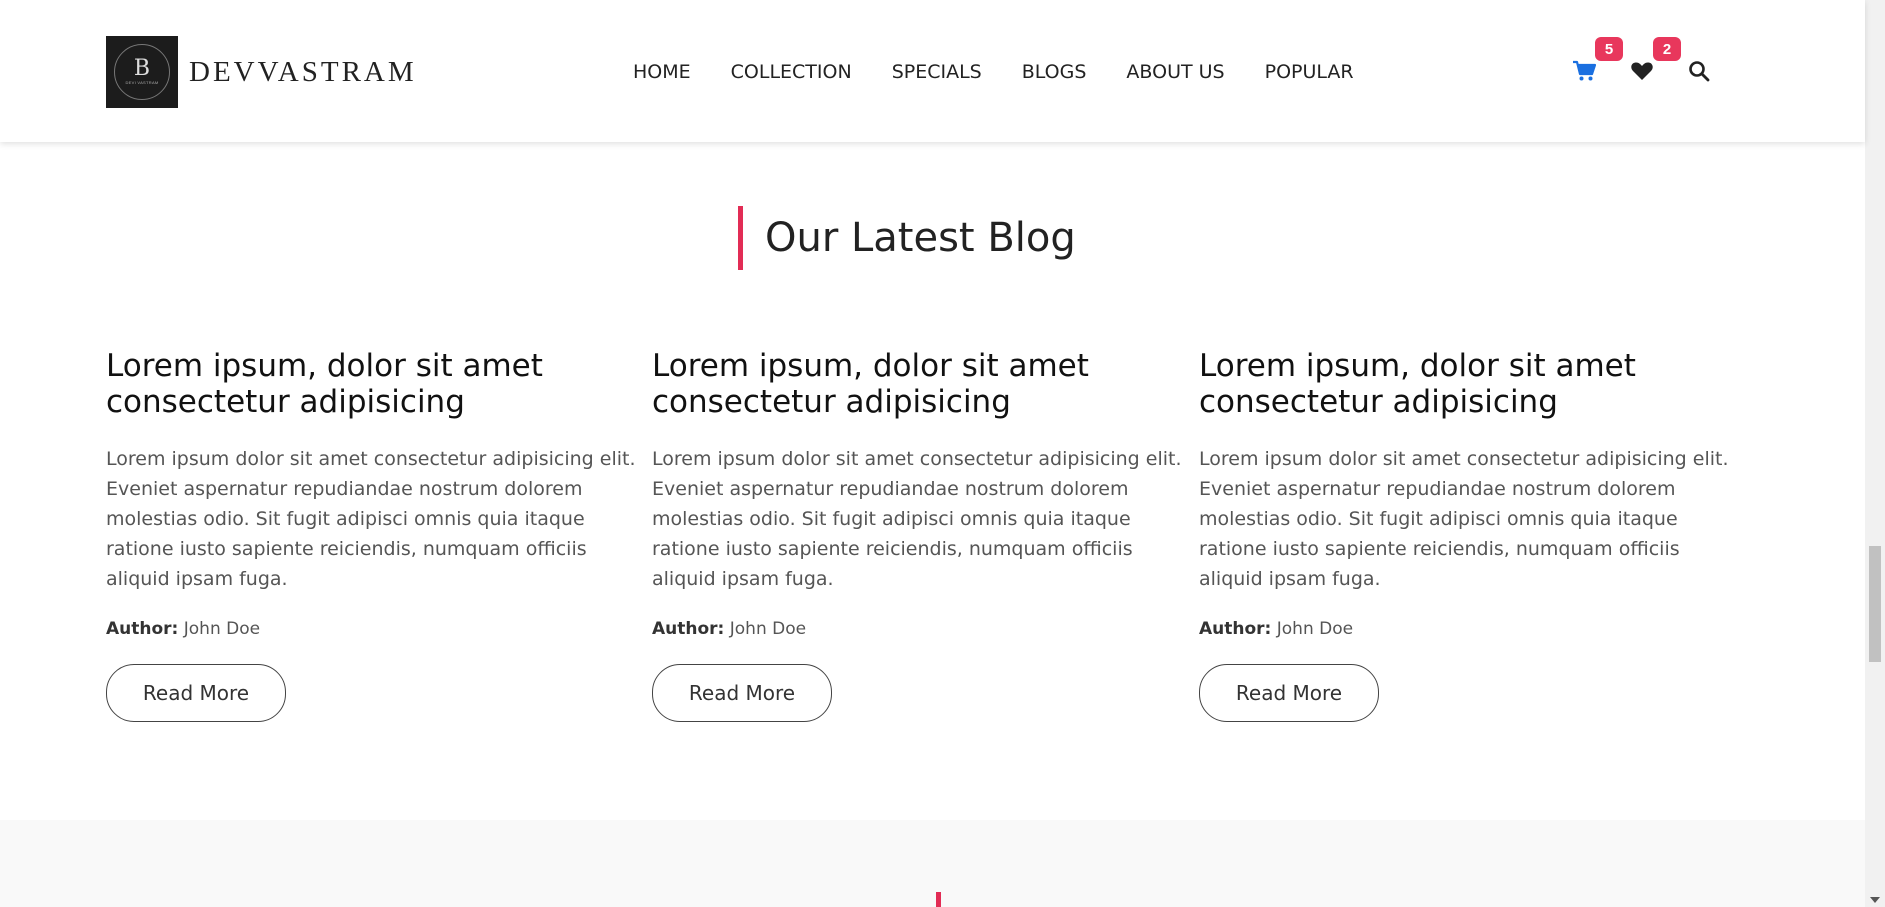 This screenshot has height=907, width=1885. What do you see at coordinates (142, 68) in the screenshot?
I see `logo-letter: B` at bounding box center [142, 68].